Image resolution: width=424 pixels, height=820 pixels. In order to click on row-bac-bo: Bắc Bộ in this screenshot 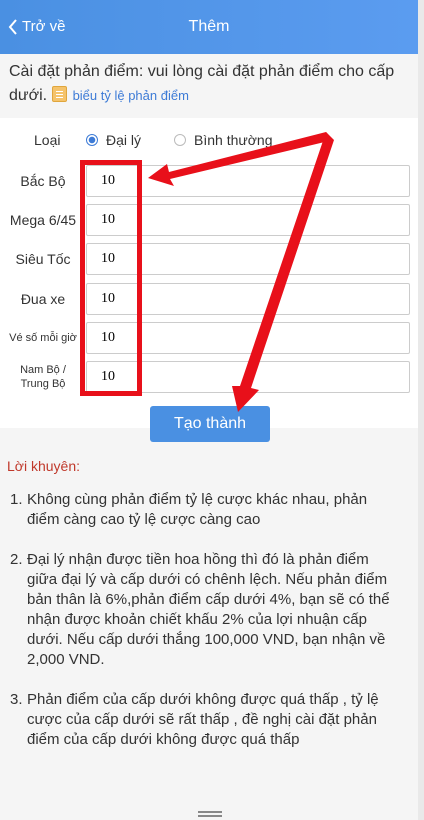, I will do `click(209, 181)`.